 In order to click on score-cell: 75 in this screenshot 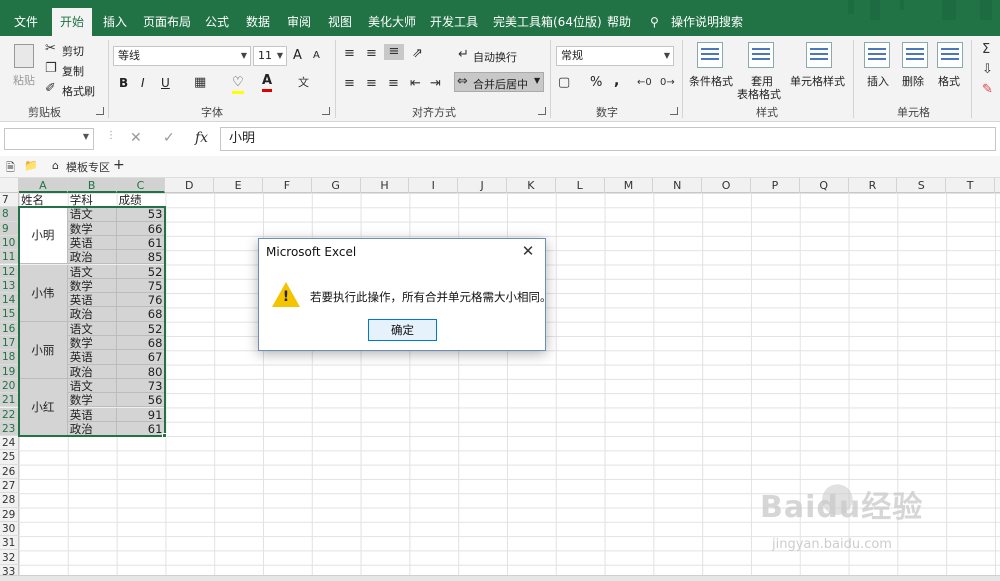, I will do `click(141, 286)`.